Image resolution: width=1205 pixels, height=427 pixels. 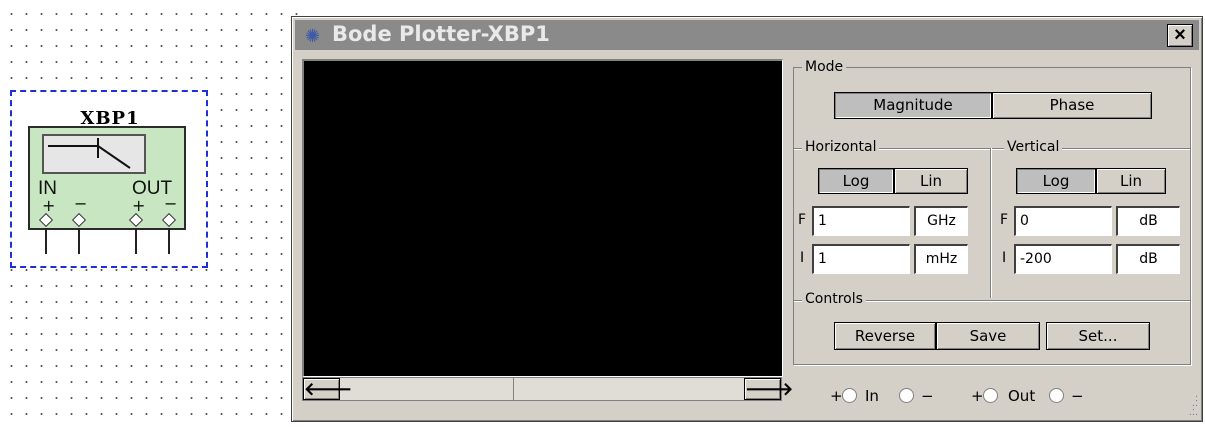 I want to click on horizontal-initial-unit: mHz, so click(x=941, y=259).